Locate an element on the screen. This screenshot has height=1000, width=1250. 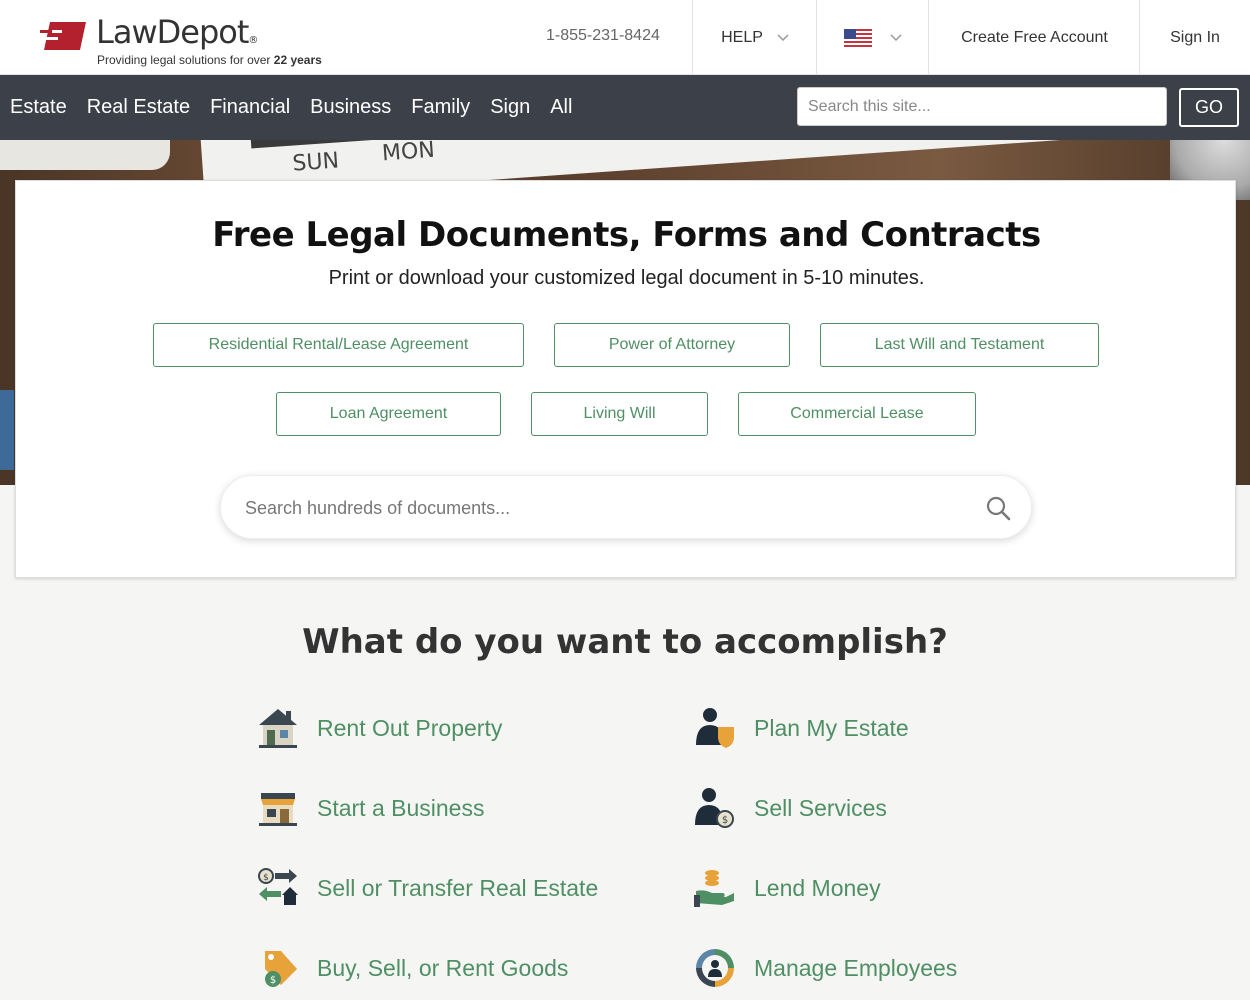
search-icon is located at coordinates (998, 508).